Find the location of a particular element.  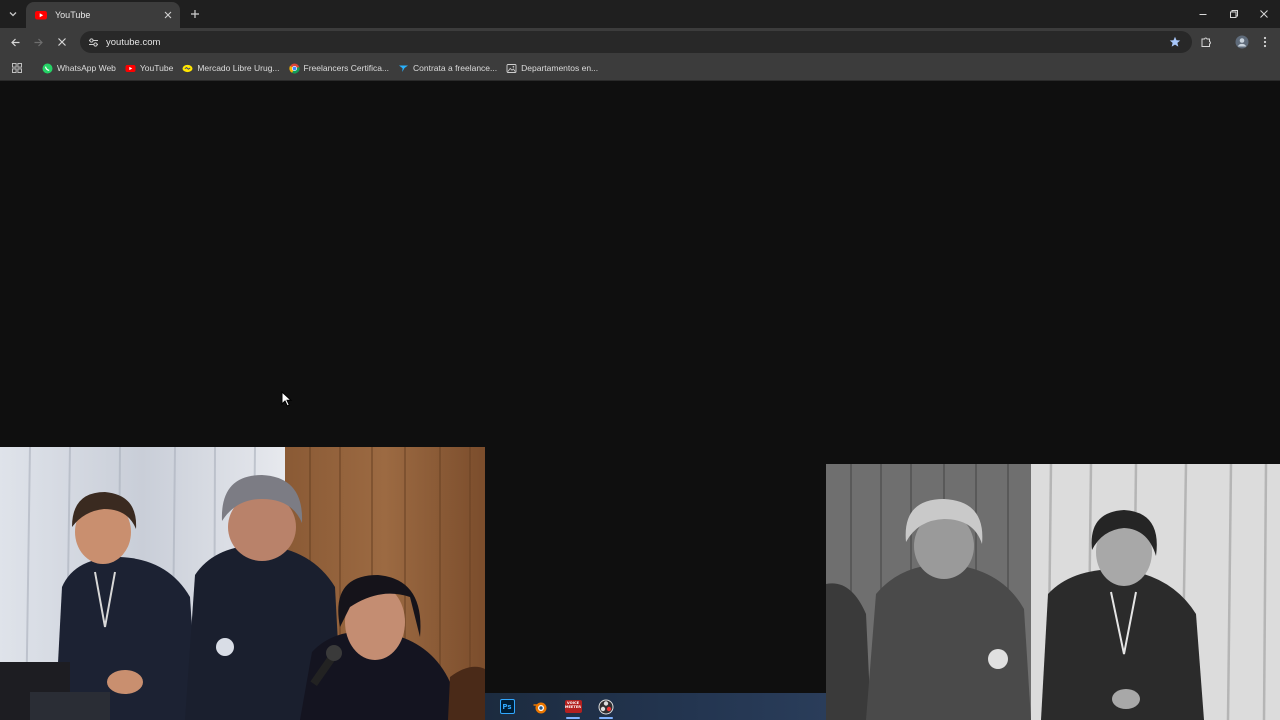

taskbar-voicemeeter: VOICE MEETER is located at coordinates (573, 707).